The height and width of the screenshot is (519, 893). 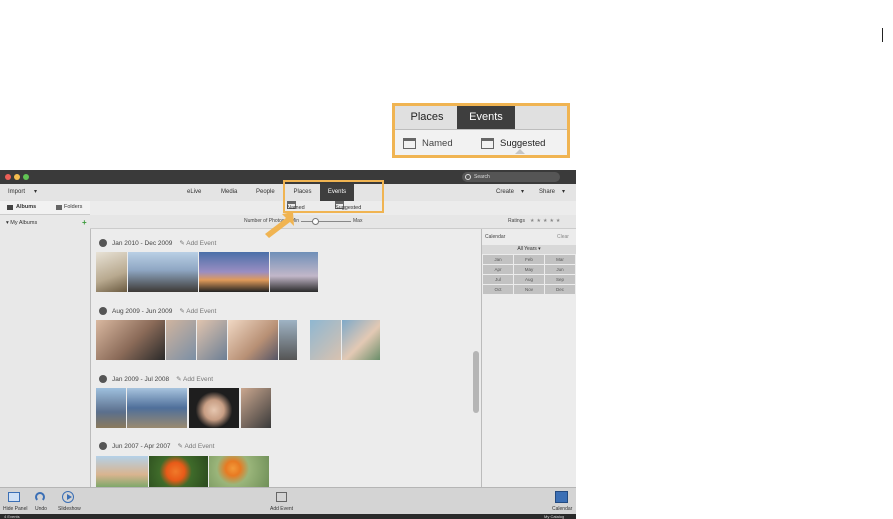 What do you see at coordinates (498, 279) in the screenshot?
I see `month-cell: Jul` at bounding box center [498, 279].